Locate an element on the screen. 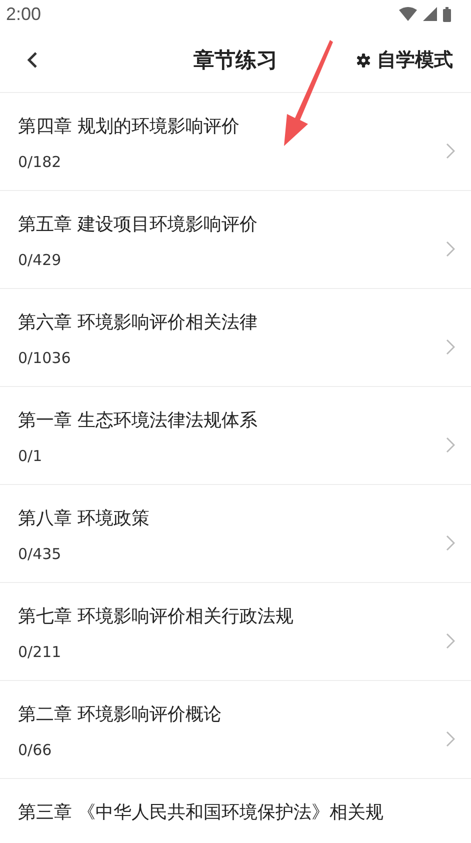 Image resolution: width=471 pixels, height=843 pixels. chapter-title: 第二章 环境影响评价概论 is located at coordinates (120, 715).